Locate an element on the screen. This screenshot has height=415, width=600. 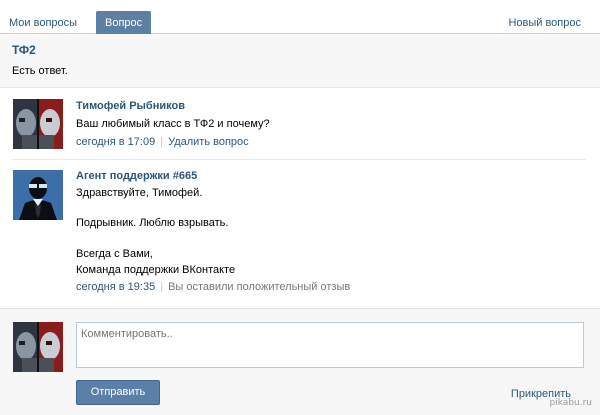
tab-question: Вопрос is located at coordinates (124, 23).